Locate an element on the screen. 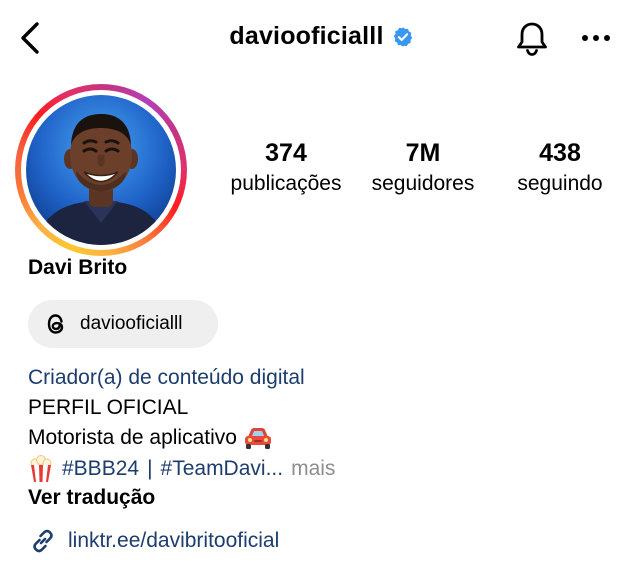 This screenshot has width=643, height=571. more-horizontal-icon is located at coordinates (596, 38).